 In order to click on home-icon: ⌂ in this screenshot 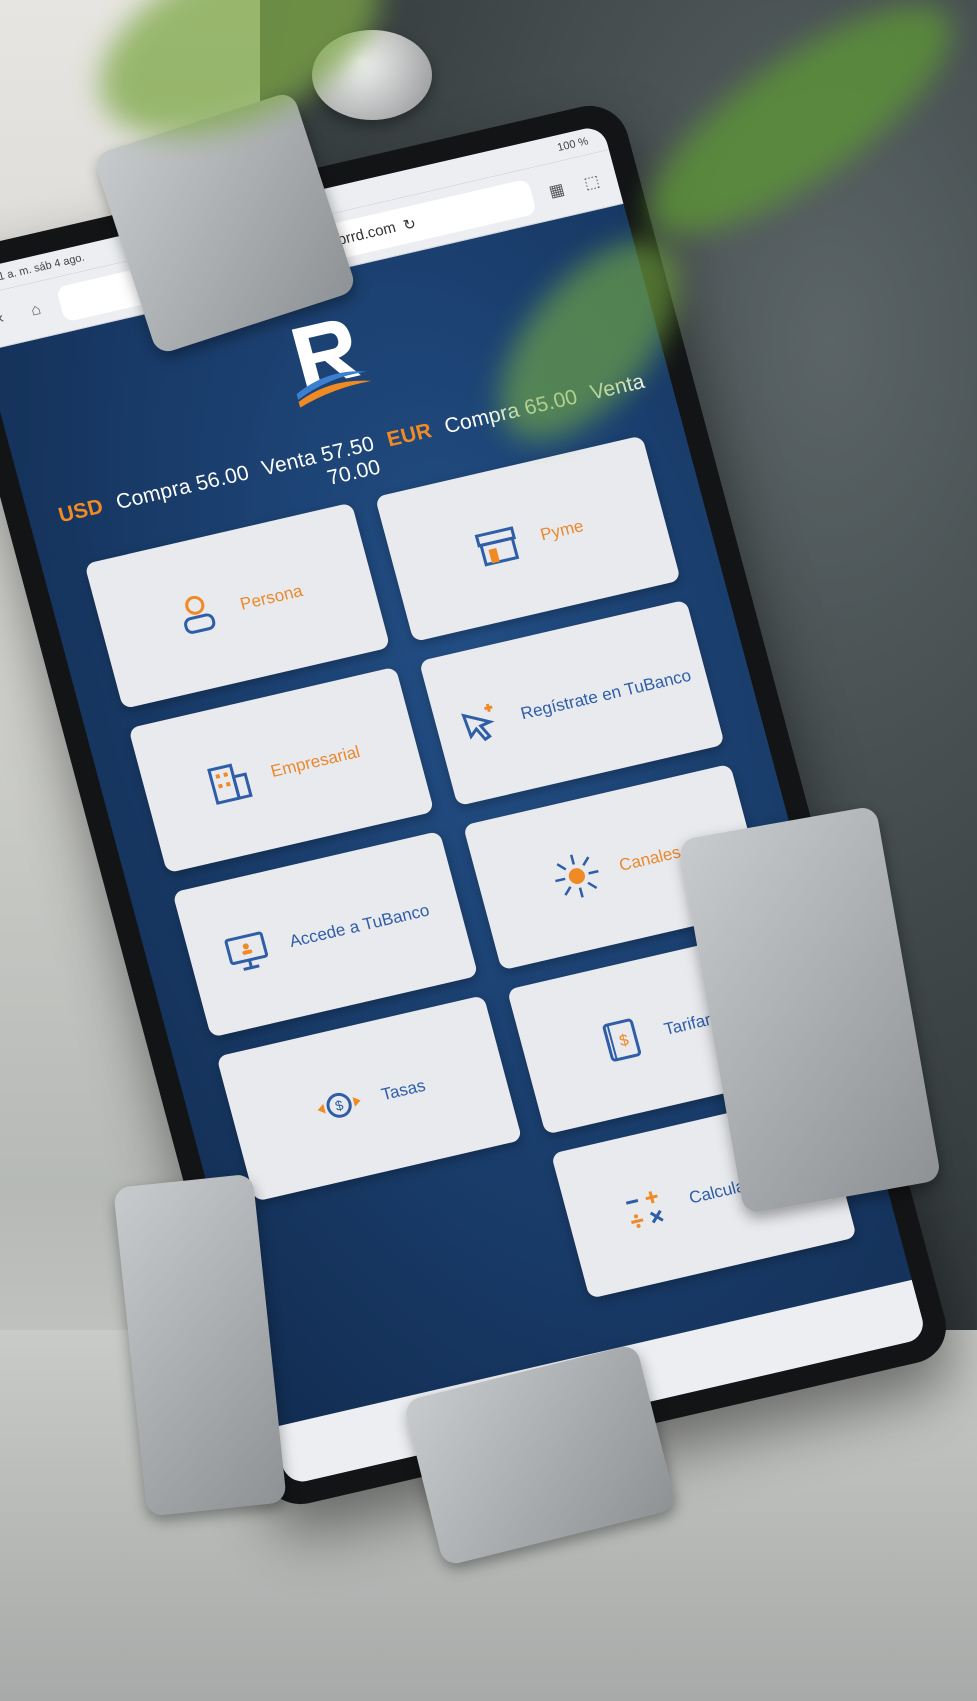, I will do `click(35, 310)`.